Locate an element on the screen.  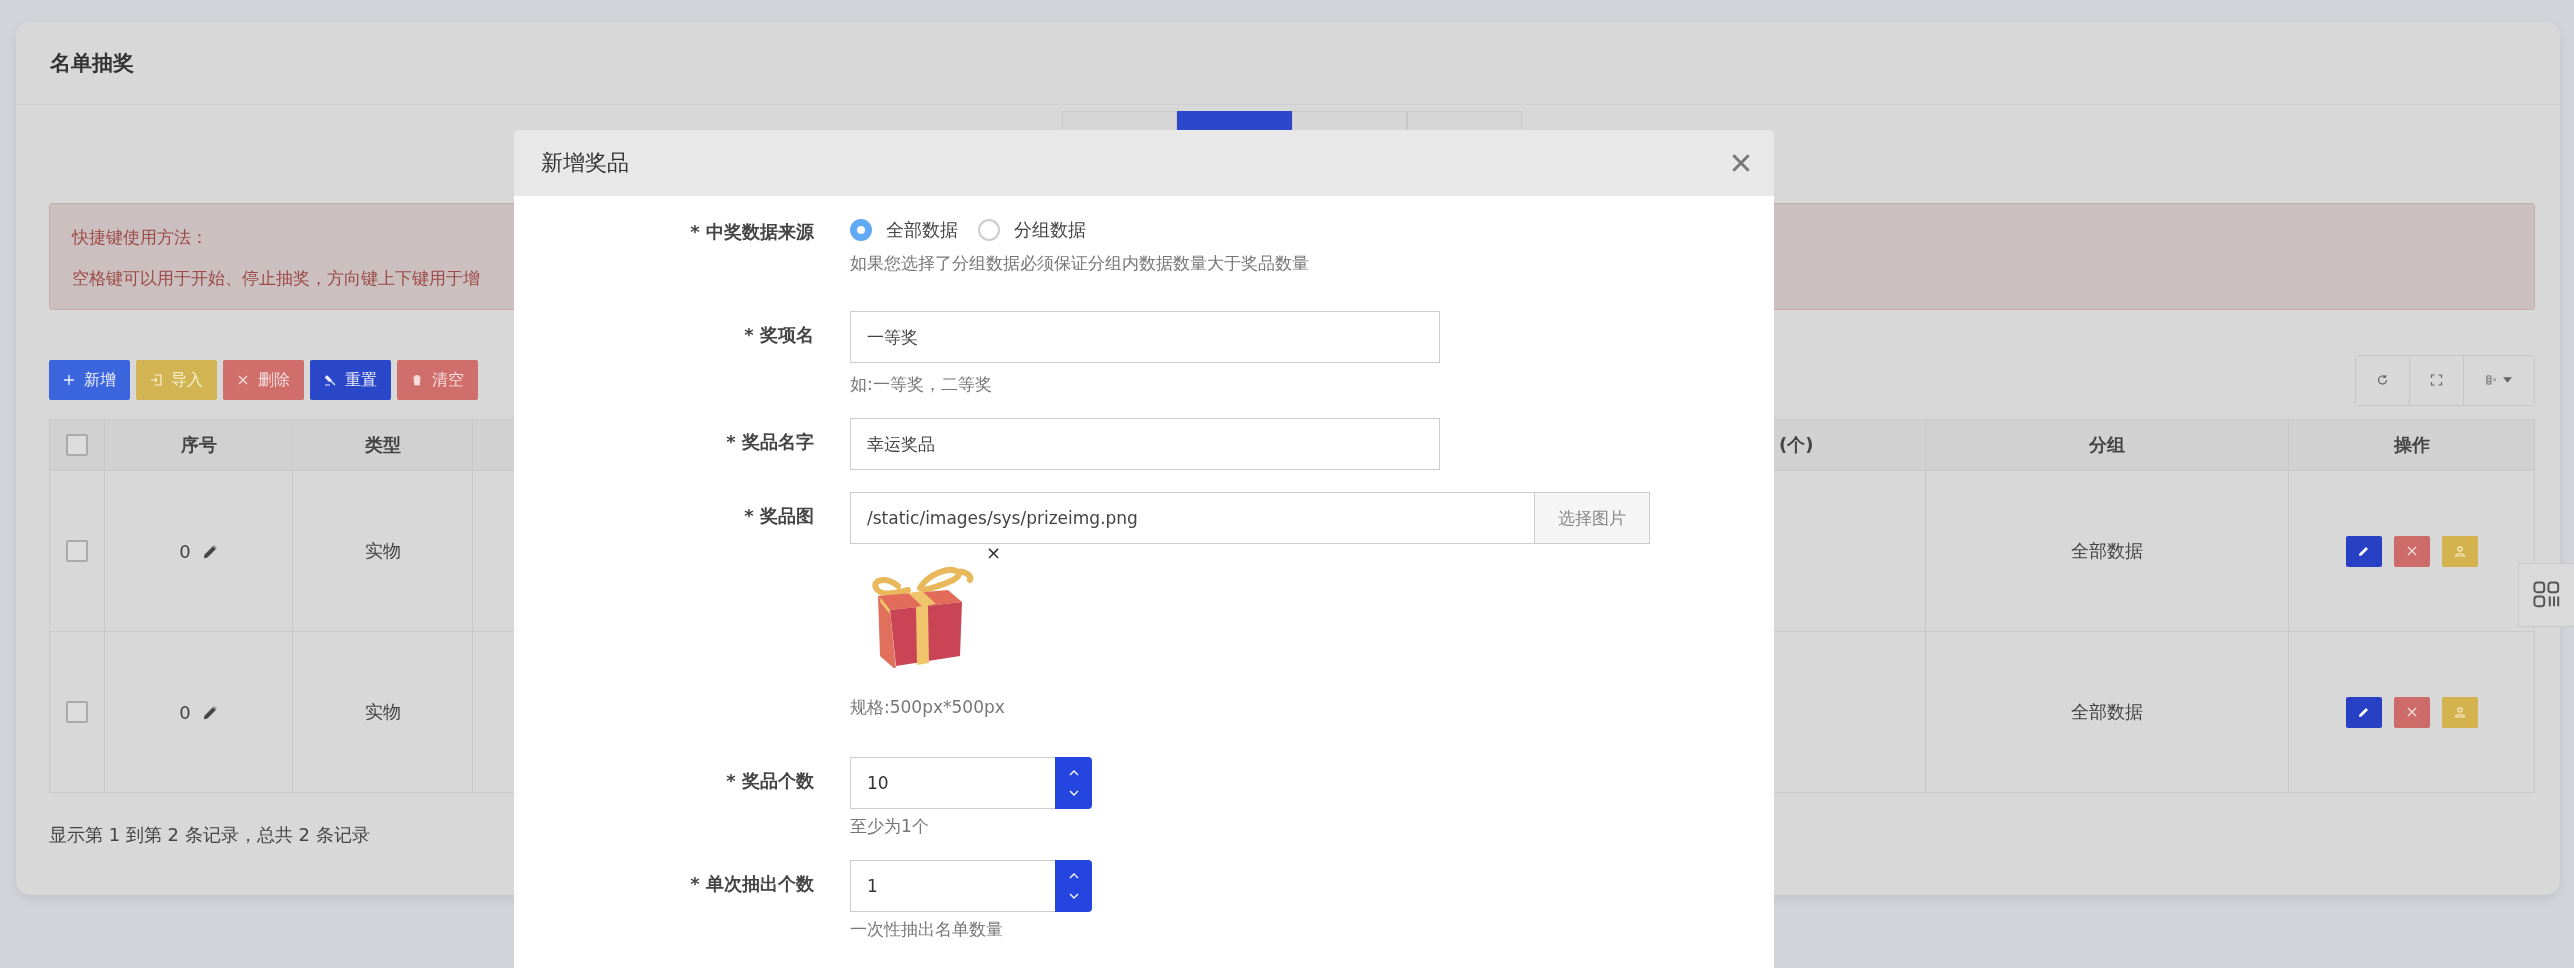
grid-icon is located at coordinates (2546, 595).